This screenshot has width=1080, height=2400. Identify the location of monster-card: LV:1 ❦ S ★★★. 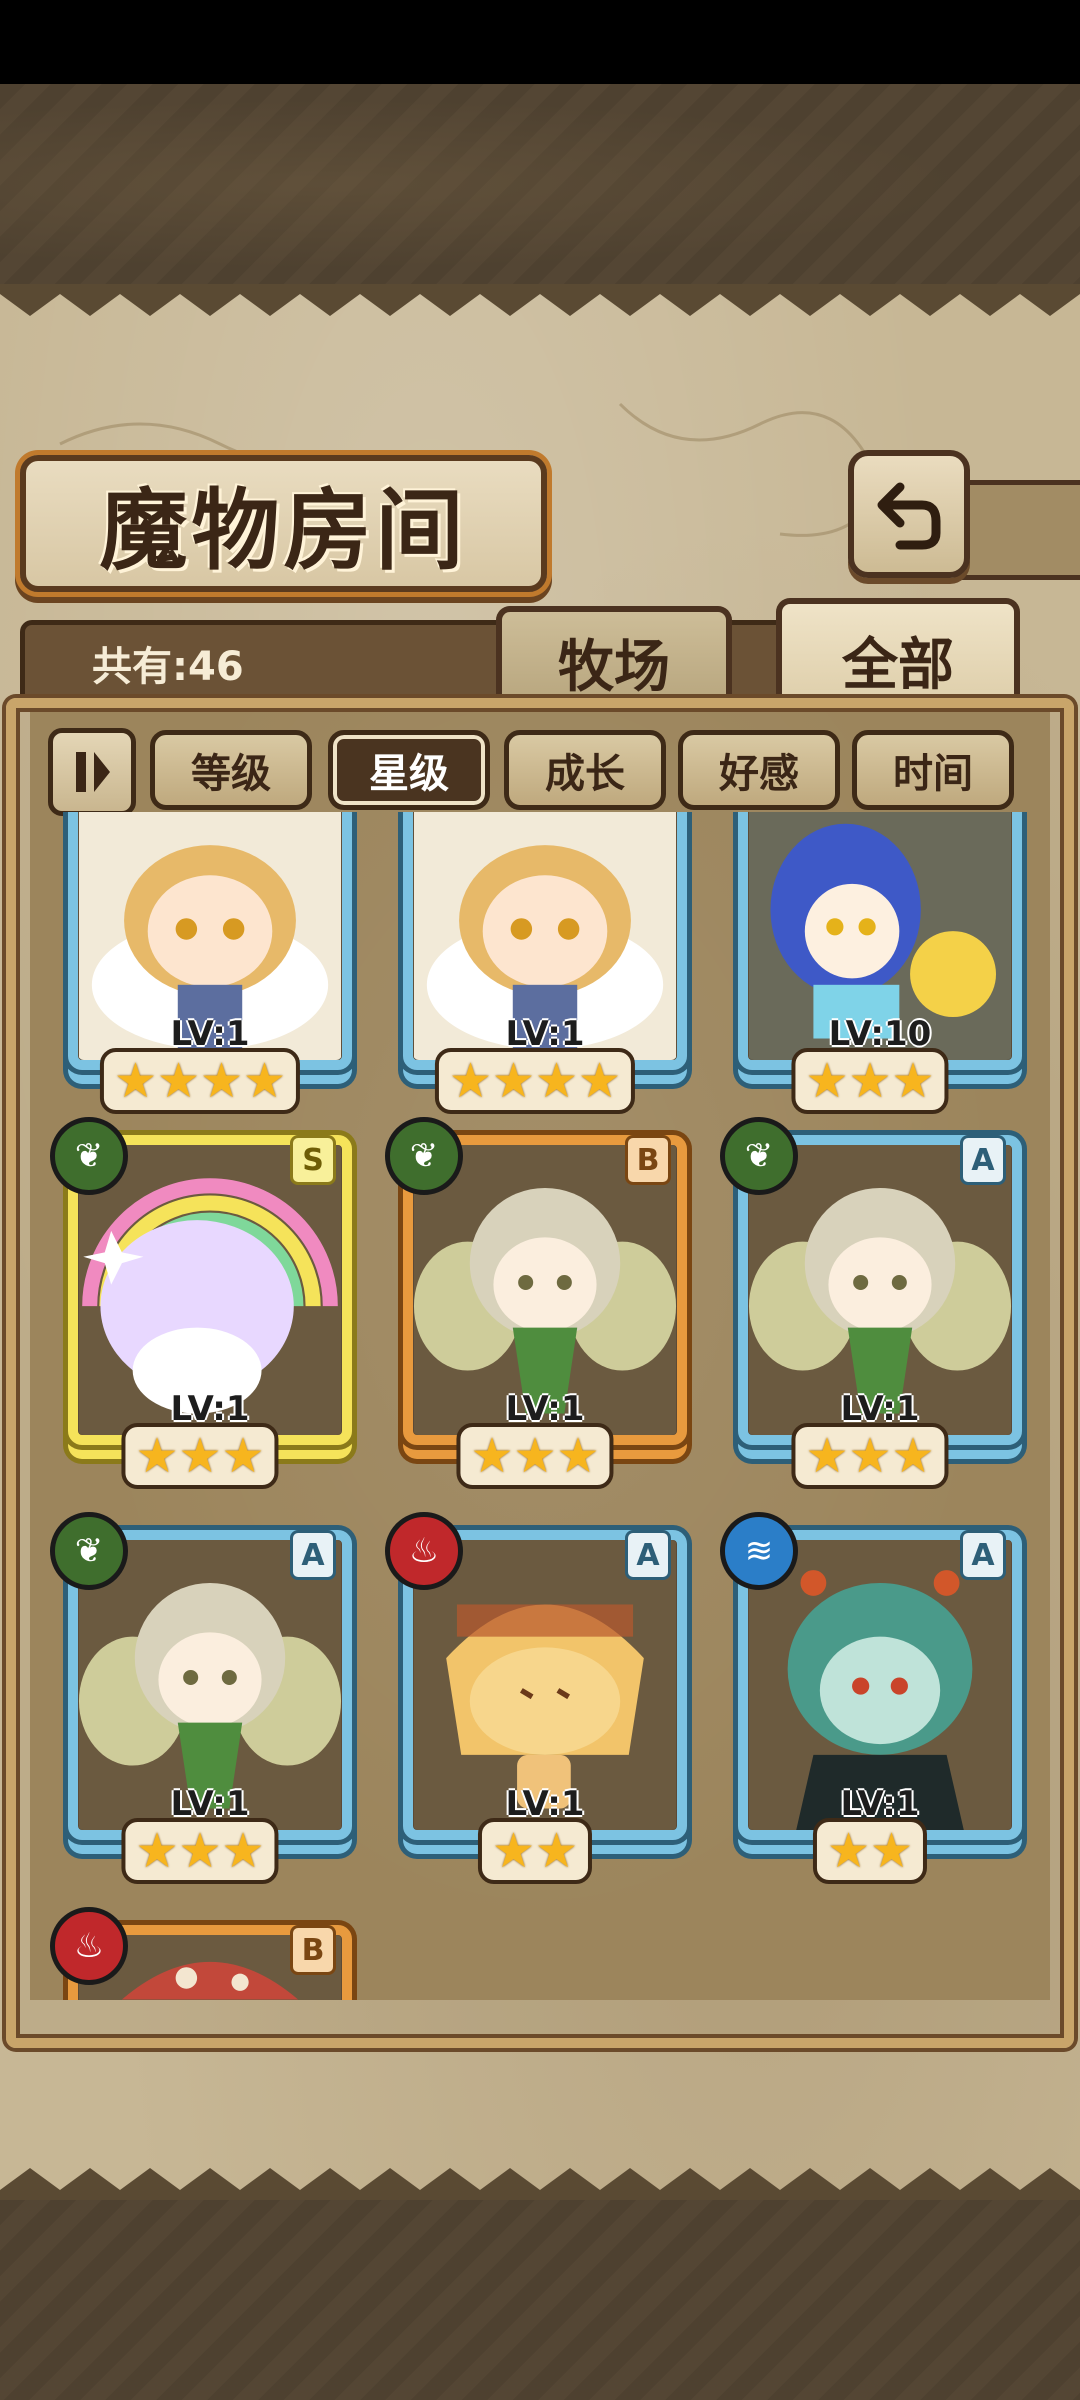
(201, 1307).